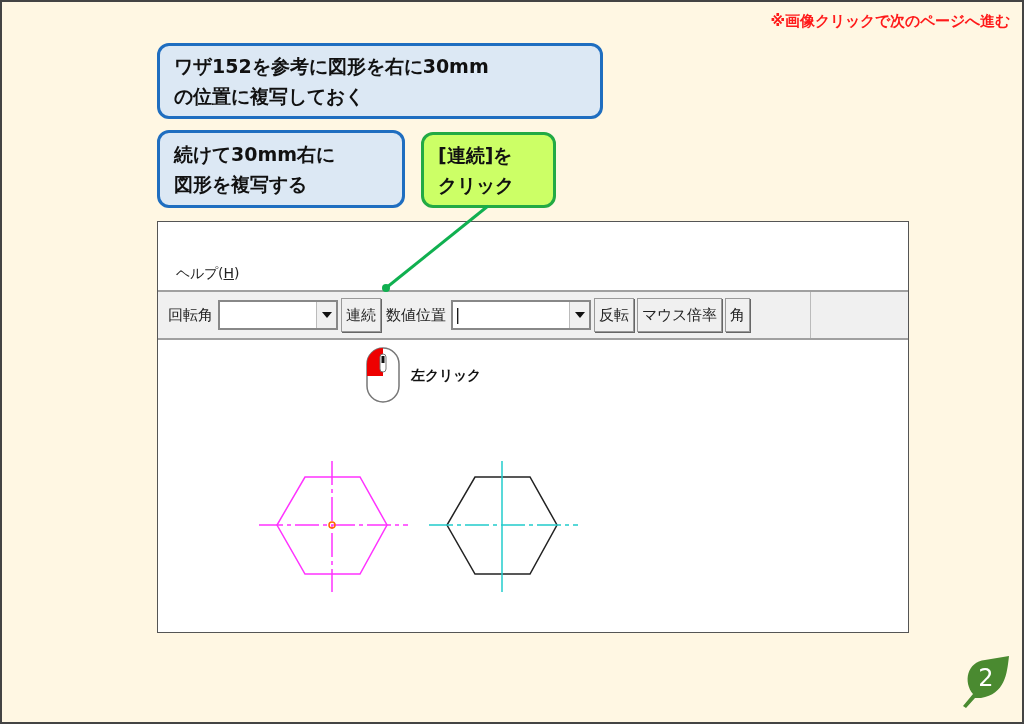 This screenshot has height=724, width=1024. What do you see at coordinates (281, 169) in the screenshot?
I see `callout-text: 続けて30mm右に 図形を複写する` at bounding box center [281, 169].